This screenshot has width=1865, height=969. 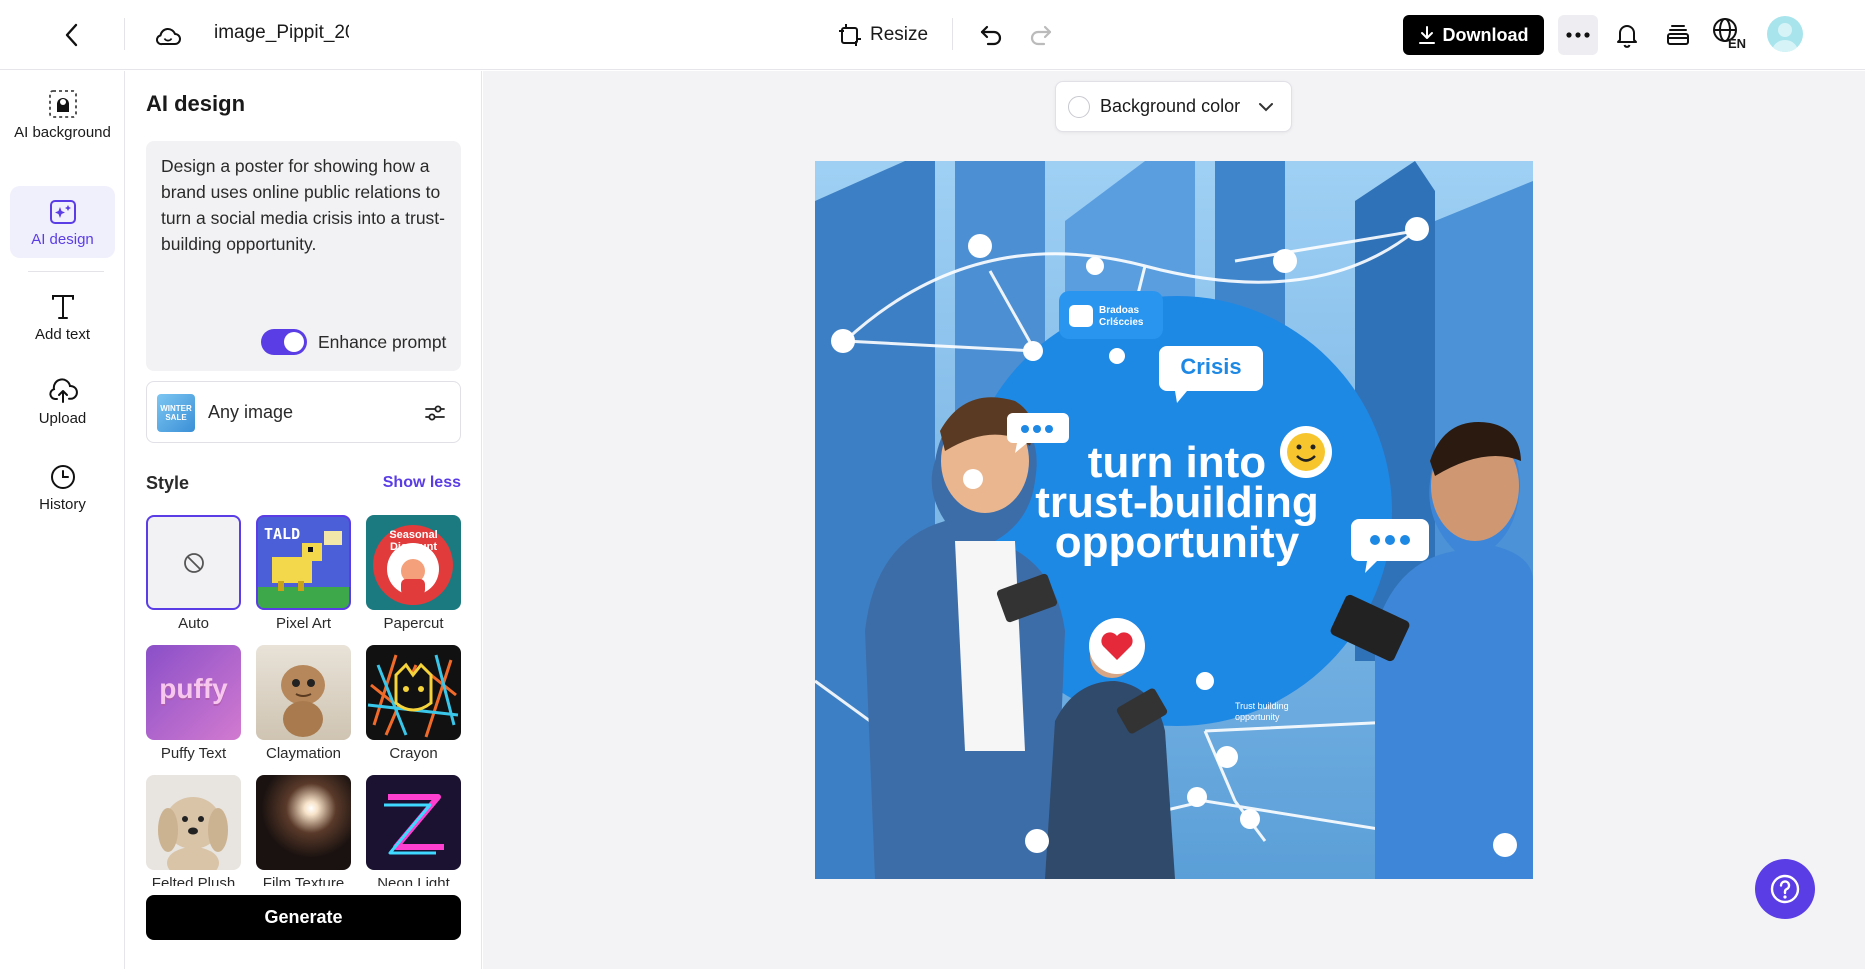 I want to click on download-button: Download, so click(x=1473, y=35).